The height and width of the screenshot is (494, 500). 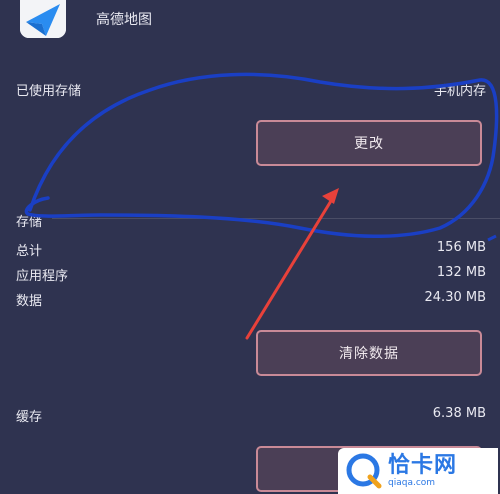 I want to click on app-size-value: 132 MB, so click(x=461, y=272).